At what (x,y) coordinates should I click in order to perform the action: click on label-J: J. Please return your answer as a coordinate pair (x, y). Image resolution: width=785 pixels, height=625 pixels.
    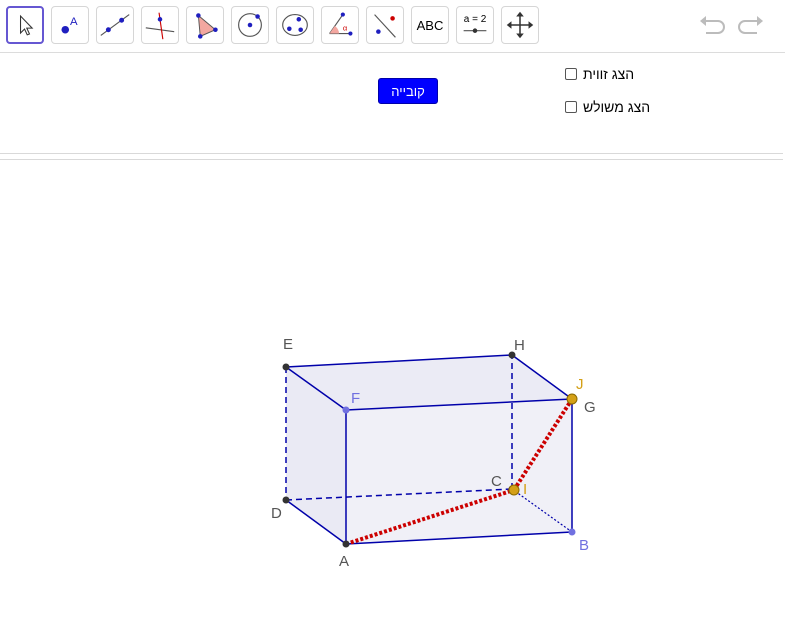
    Looking at the image, I should click on (580, 384).